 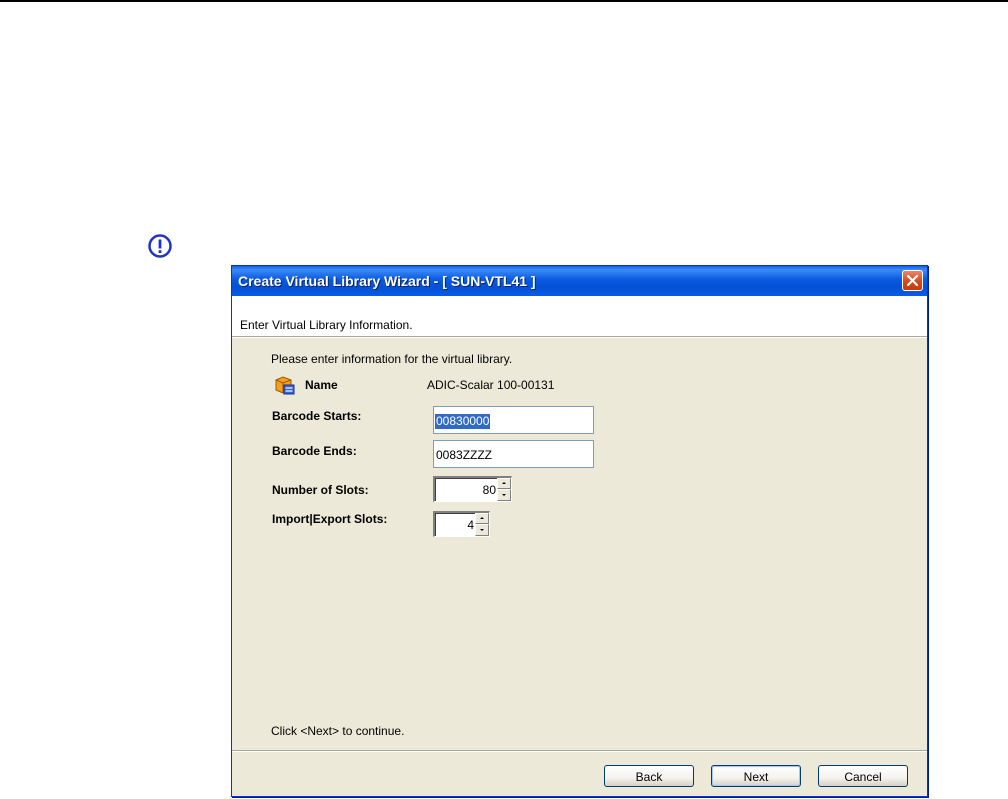 I want to click on ie-slots-spinner: 4, so click(x=461, y=524).